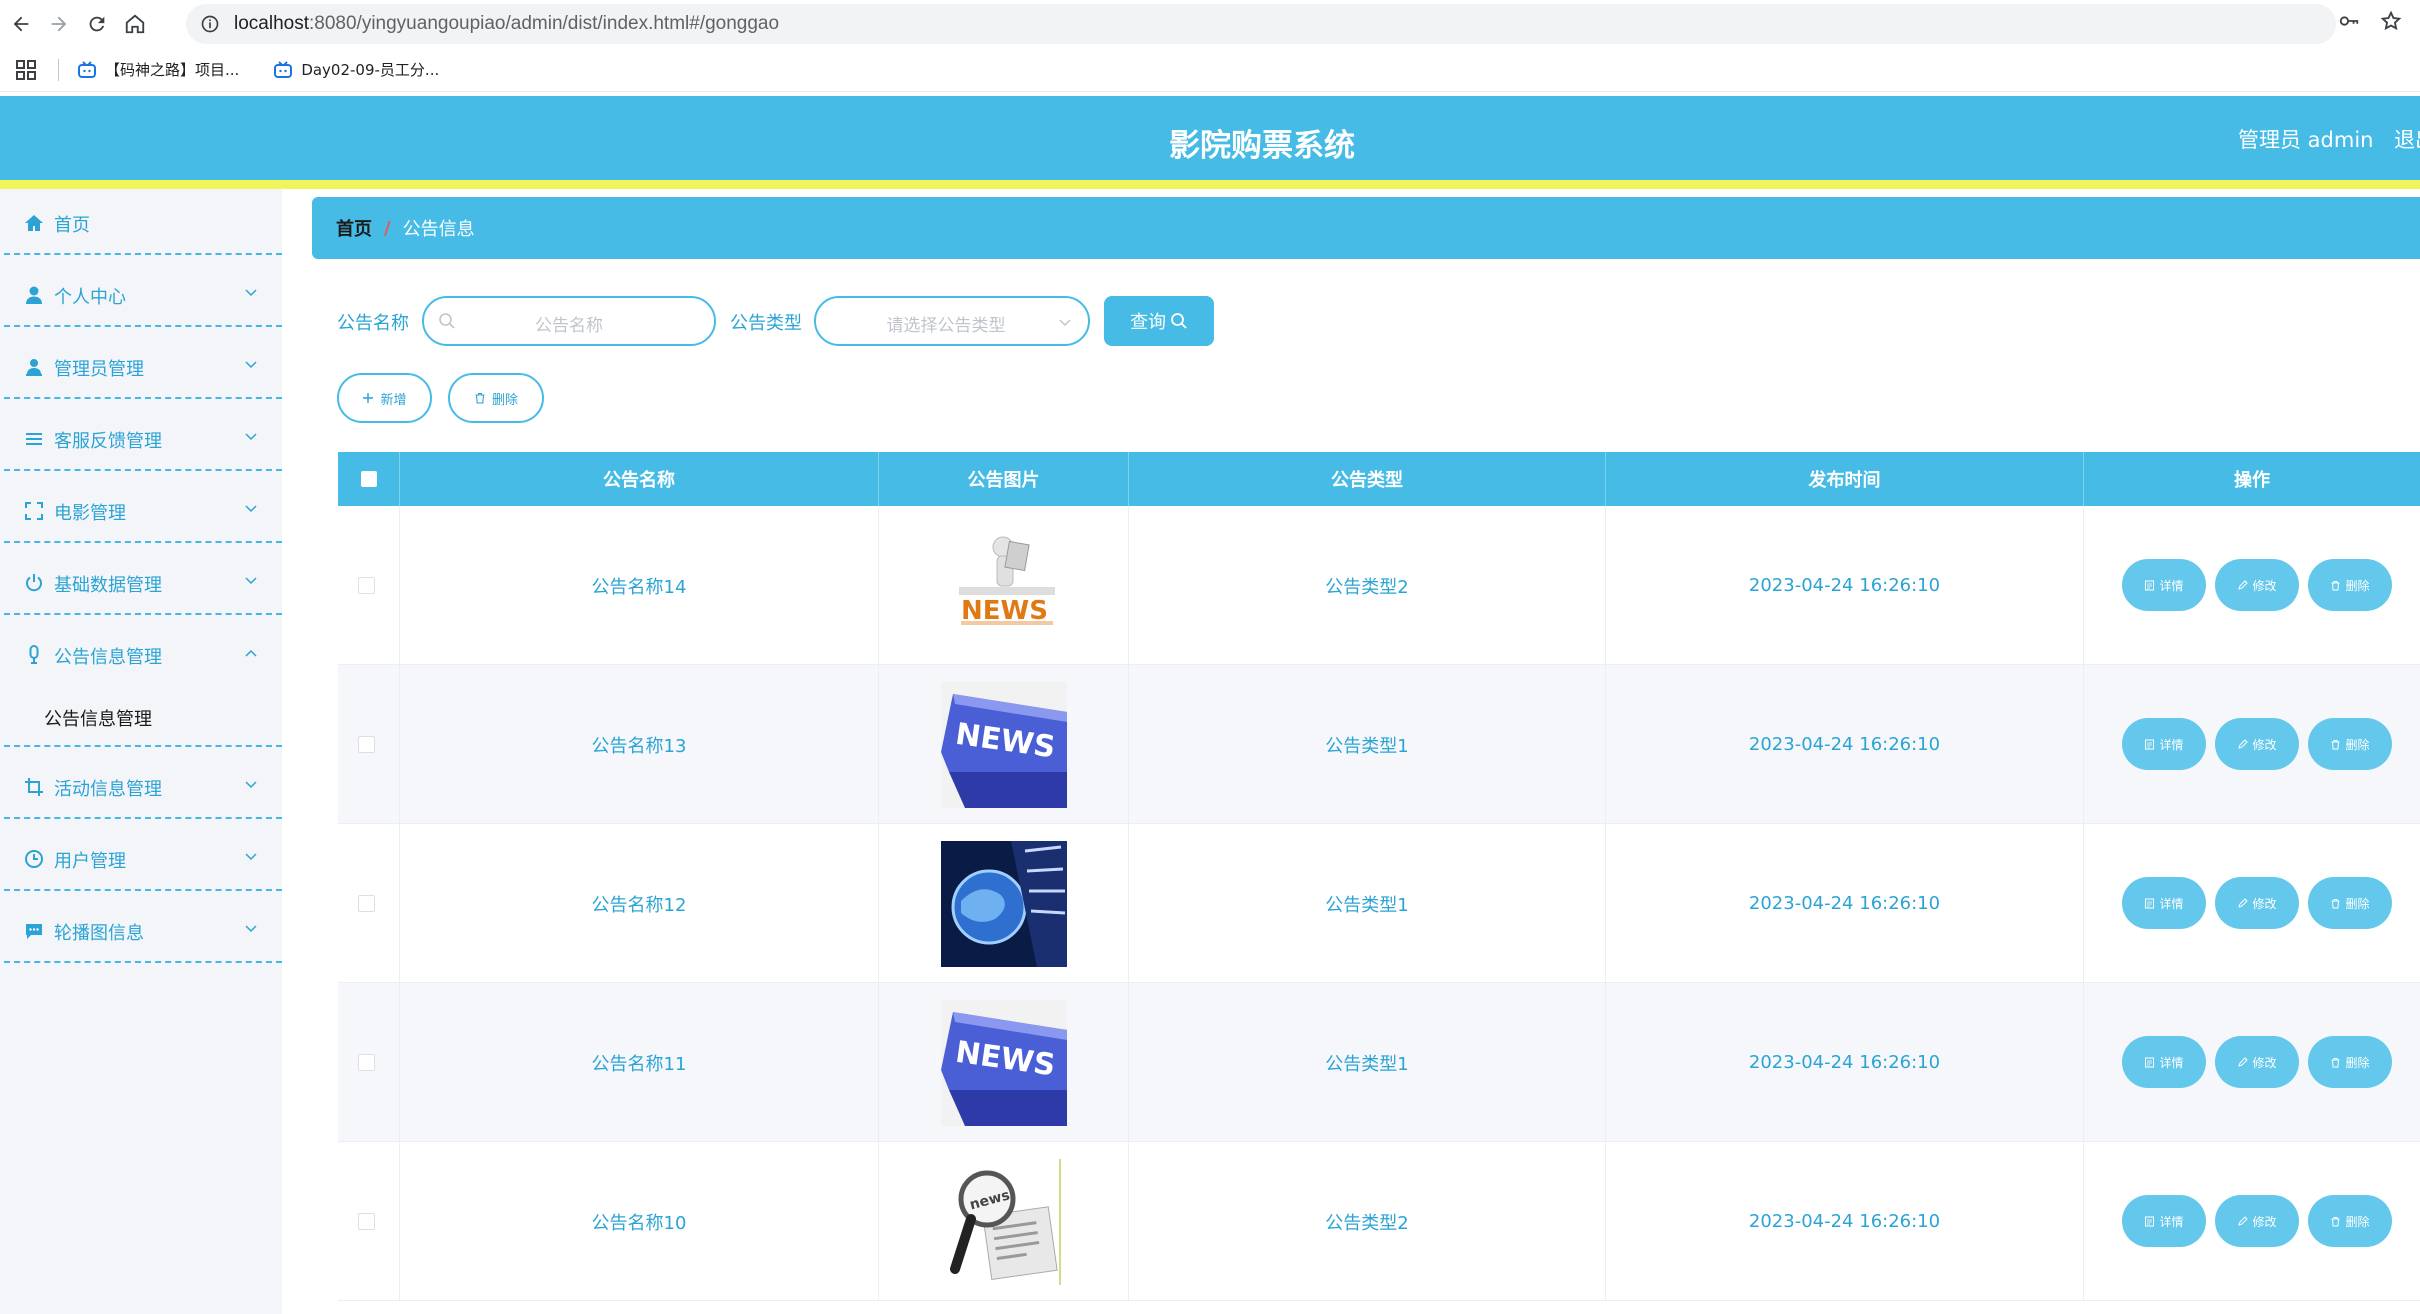 This screenshot has width=2420, height=1314. What do you see at coordinates (34, 295) in the screenshot?
I see `user-icon` at bounding box center [34, 295].